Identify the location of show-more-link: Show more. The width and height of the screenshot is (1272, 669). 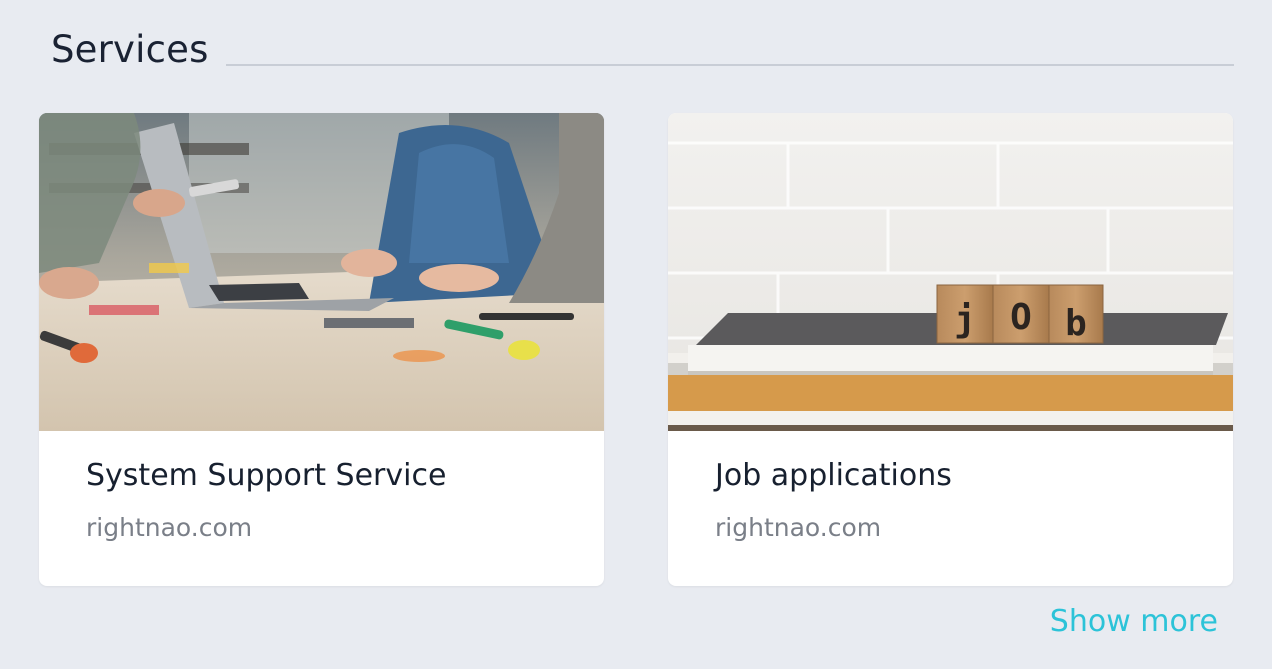
(1134, 621).